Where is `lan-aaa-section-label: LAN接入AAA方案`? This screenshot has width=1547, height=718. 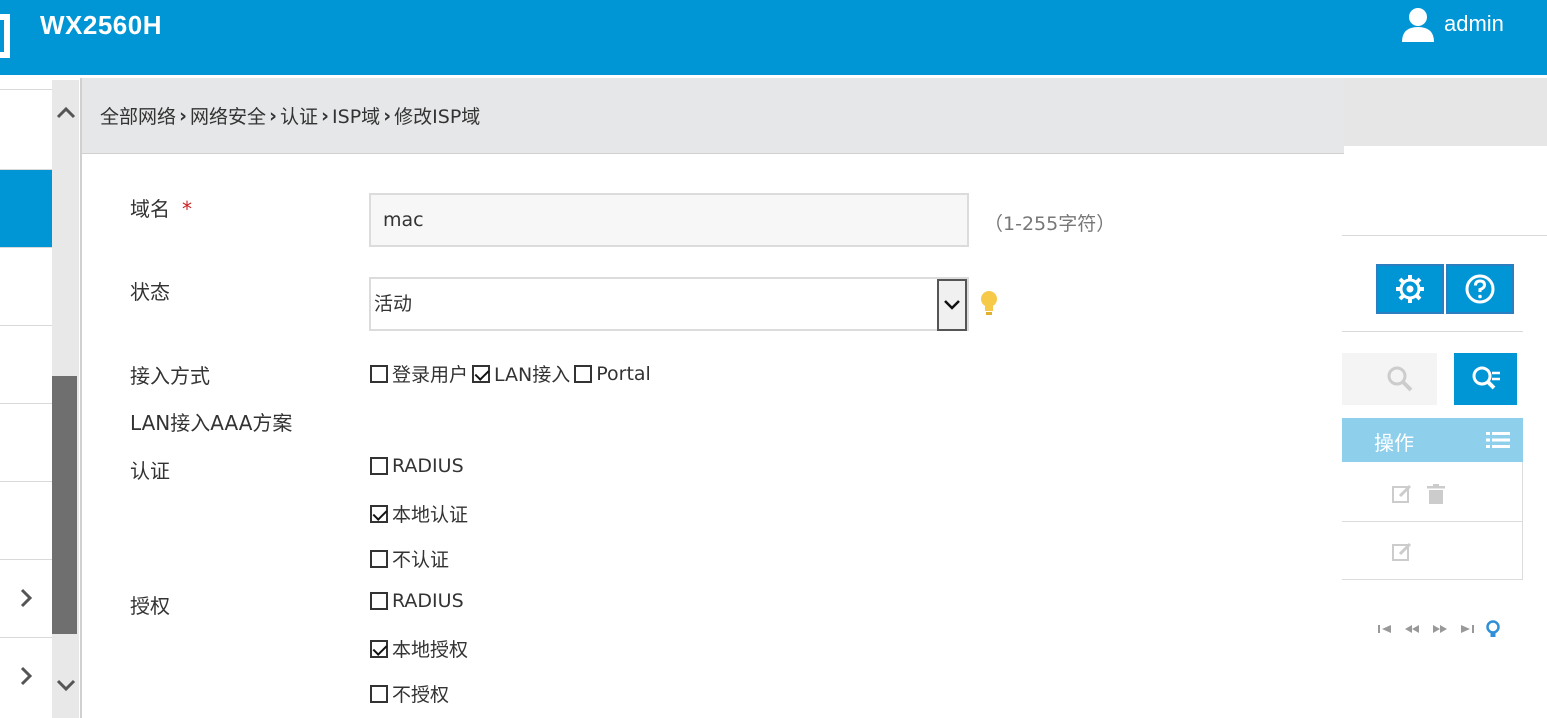
lan-aaa-section-label: LAN接入AAA方案 is located at coordinates (211, 423).